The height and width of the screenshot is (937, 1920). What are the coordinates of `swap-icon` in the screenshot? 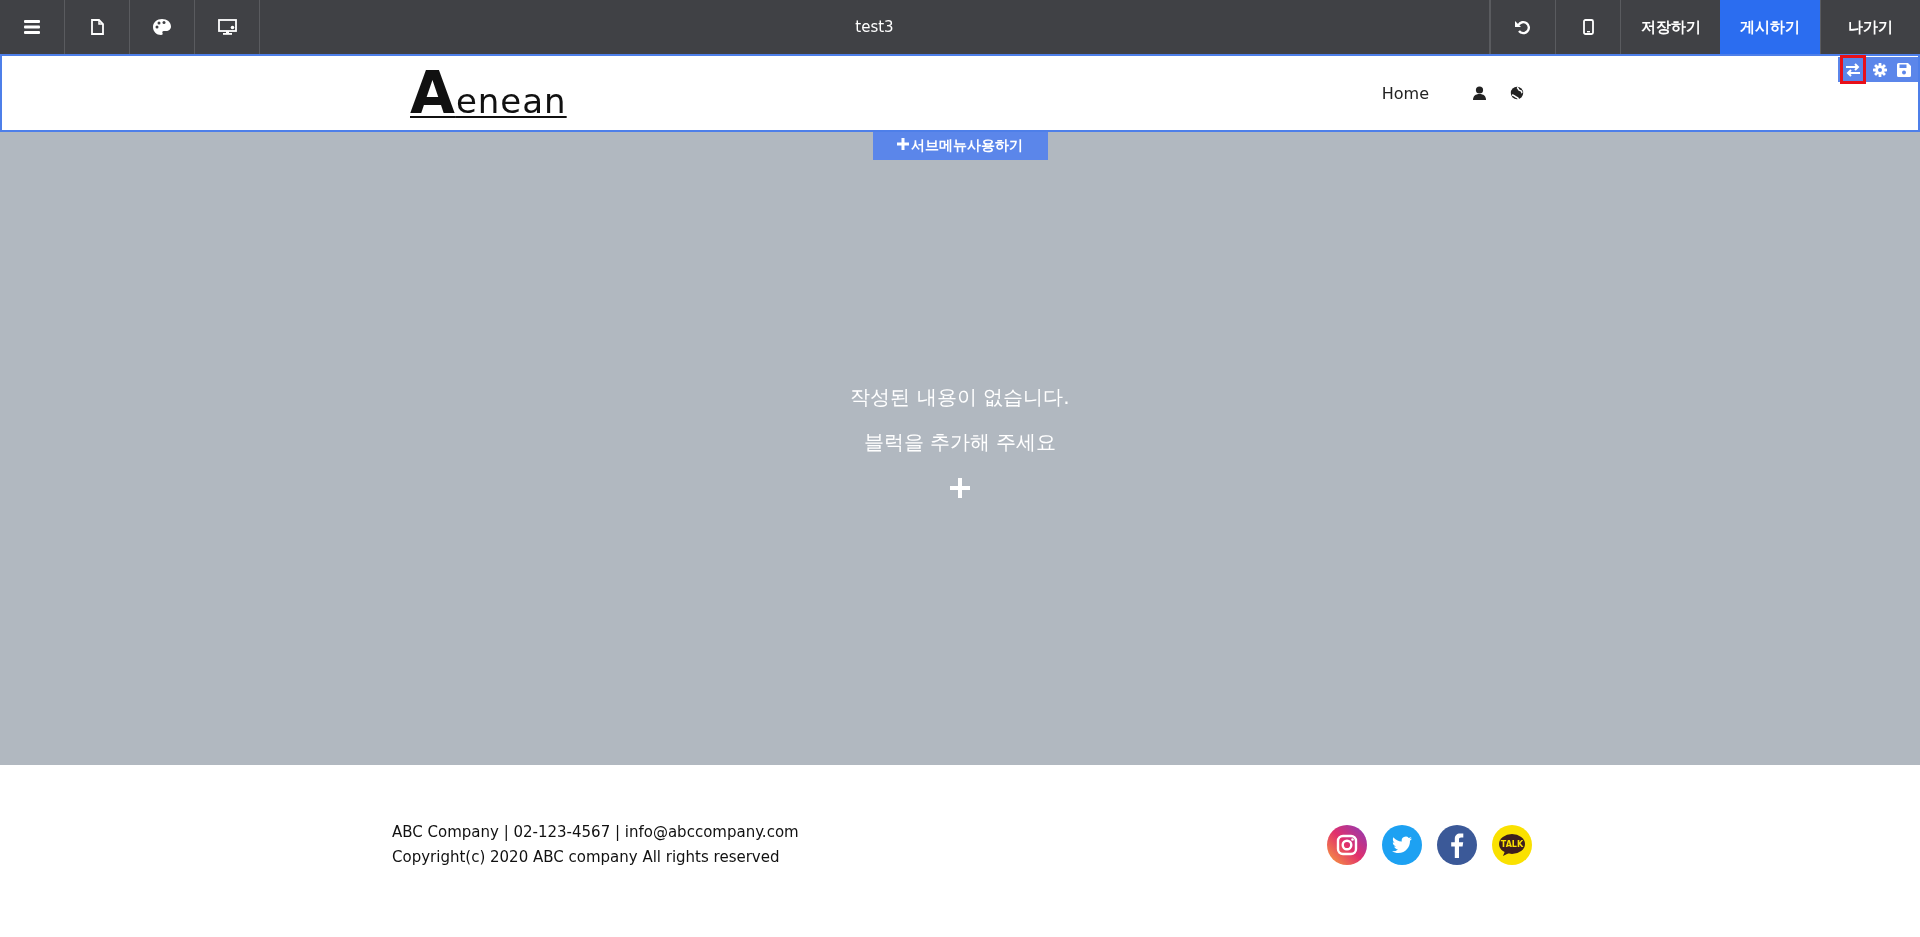 It's located at (1853, 69).